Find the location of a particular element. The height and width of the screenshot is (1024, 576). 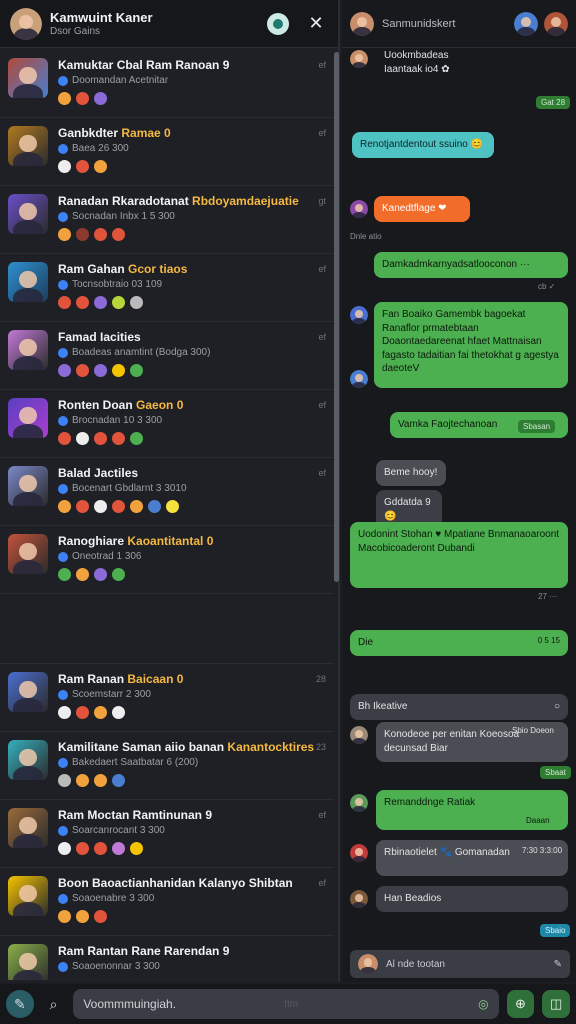

attach-icon: ✎ is located at coordinates (20, 1004).